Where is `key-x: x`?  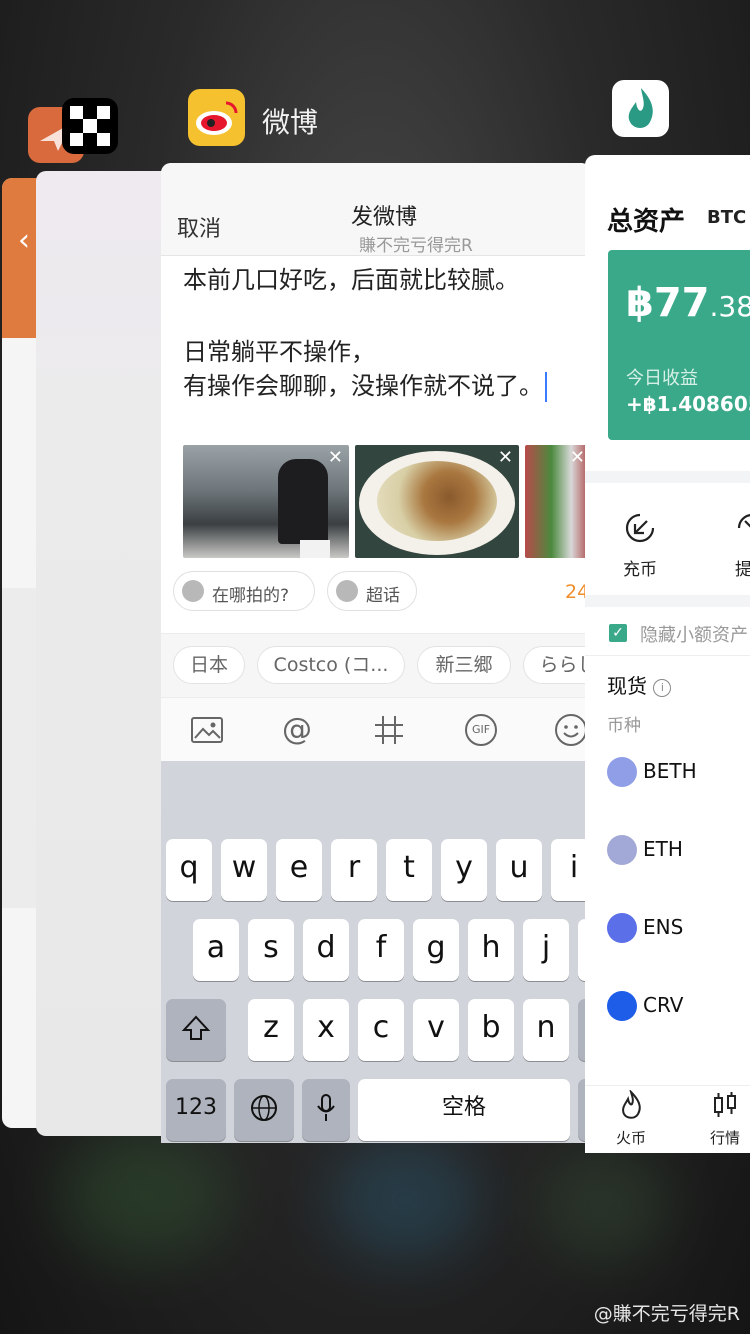
key-x: x is located at coordinates (326, 1030).